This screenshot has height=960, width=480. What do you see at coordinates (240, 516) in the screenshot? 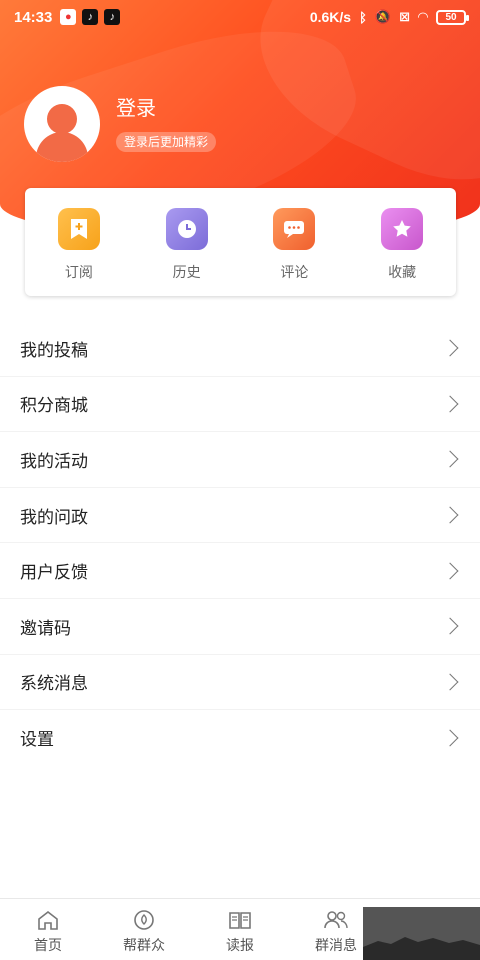
I see `menu-item-my-inquiries: 我的问政` at bounding box center [240, 516].